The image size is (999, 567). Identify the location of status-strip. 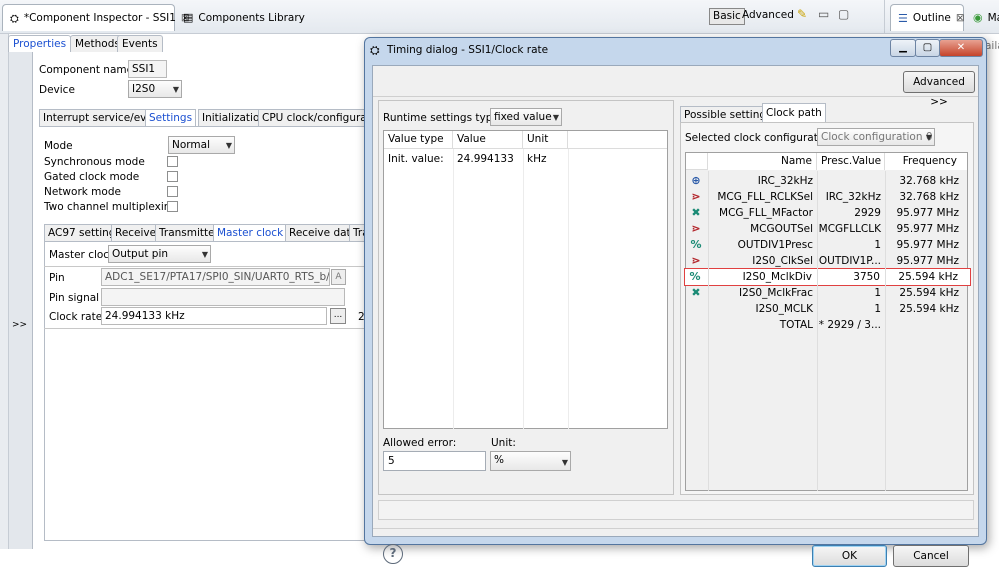
(676, 510).